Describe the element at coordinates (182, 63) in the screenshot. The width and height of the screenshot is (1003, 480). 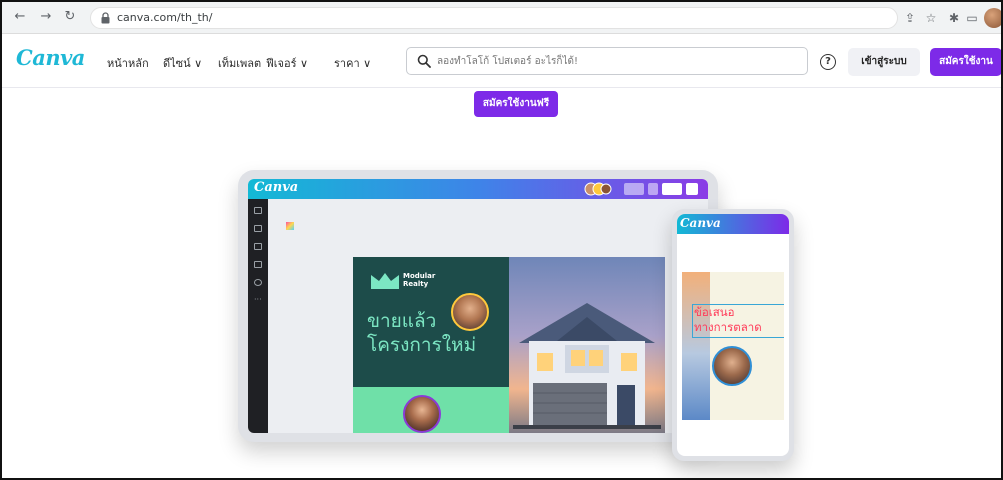
I see `nav-design: ดีไซน์ ∨` at that location.